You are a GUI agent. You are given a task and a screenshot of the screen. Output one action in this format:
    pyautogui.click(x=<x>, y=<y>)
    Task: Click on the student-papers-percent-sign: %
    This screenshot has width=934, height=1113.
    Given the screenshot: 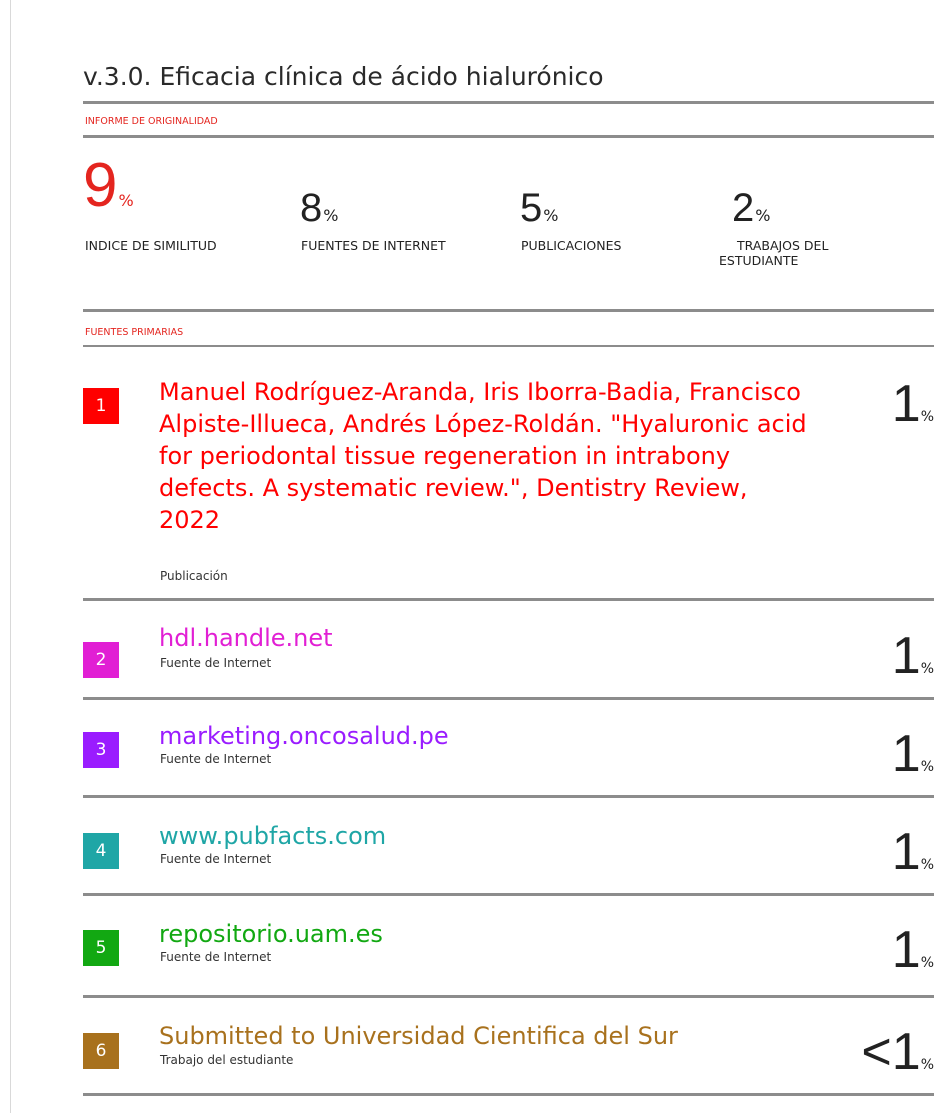 What is the action you would take?
    pyautogui.click(x=763, y=215)
    